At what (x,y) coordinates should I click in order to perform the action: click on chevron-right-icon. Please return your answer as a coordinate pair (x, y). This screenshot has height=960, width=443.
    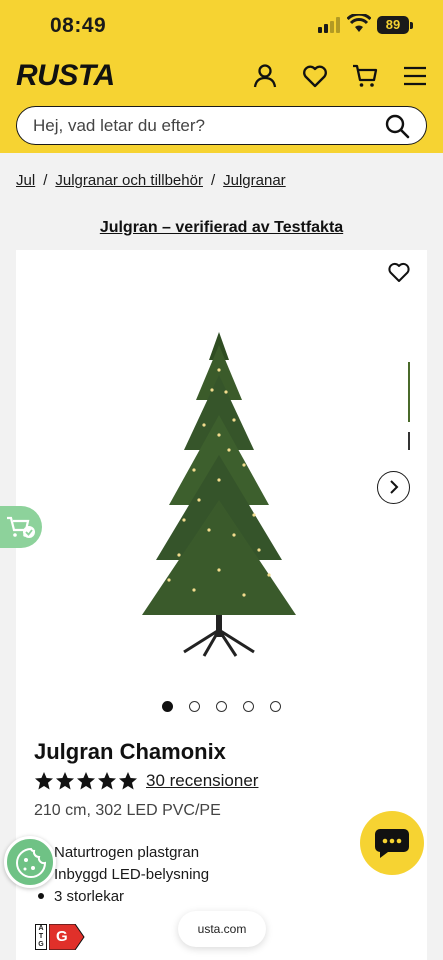
    Looking at the image, I should click on (394, 487).